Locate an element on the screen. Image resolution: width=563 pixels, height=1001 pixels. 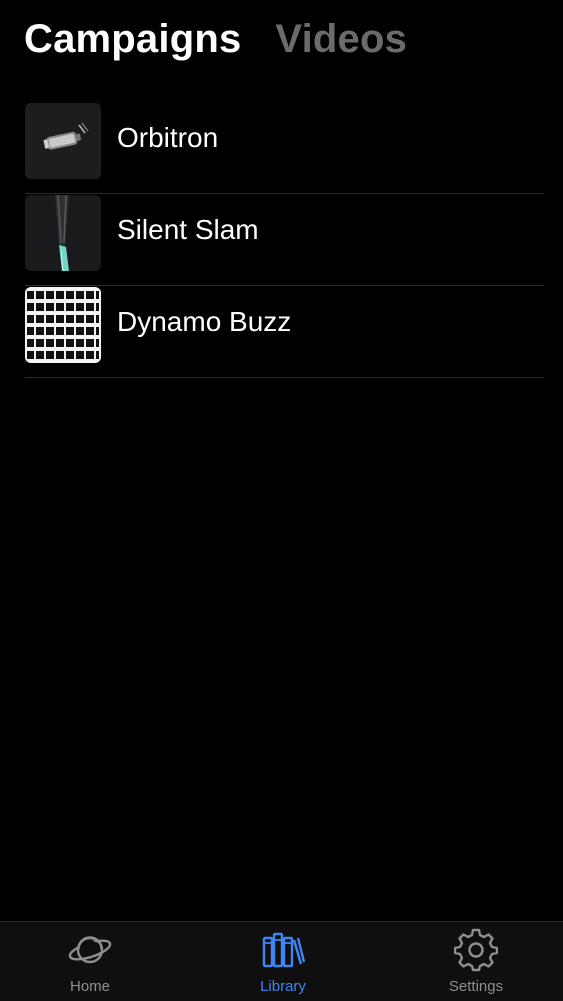
tab-settings-label: Settings is located at coordinates (476, 986).